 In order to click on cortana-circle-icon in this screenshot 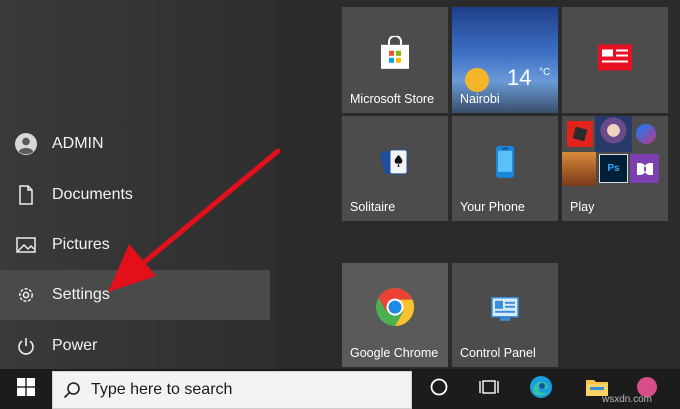, I will do `click(439, 389)`.